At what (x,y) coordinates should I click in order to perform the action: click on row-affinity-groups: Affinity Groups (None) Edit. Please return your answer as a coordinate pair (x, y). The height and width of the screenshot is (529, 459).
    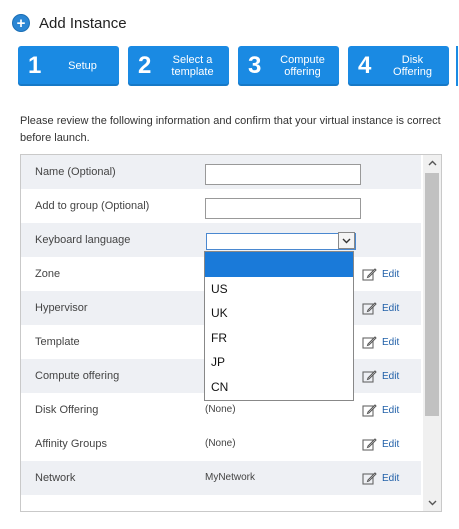
    Looking at the image, I should click on (221, 444).